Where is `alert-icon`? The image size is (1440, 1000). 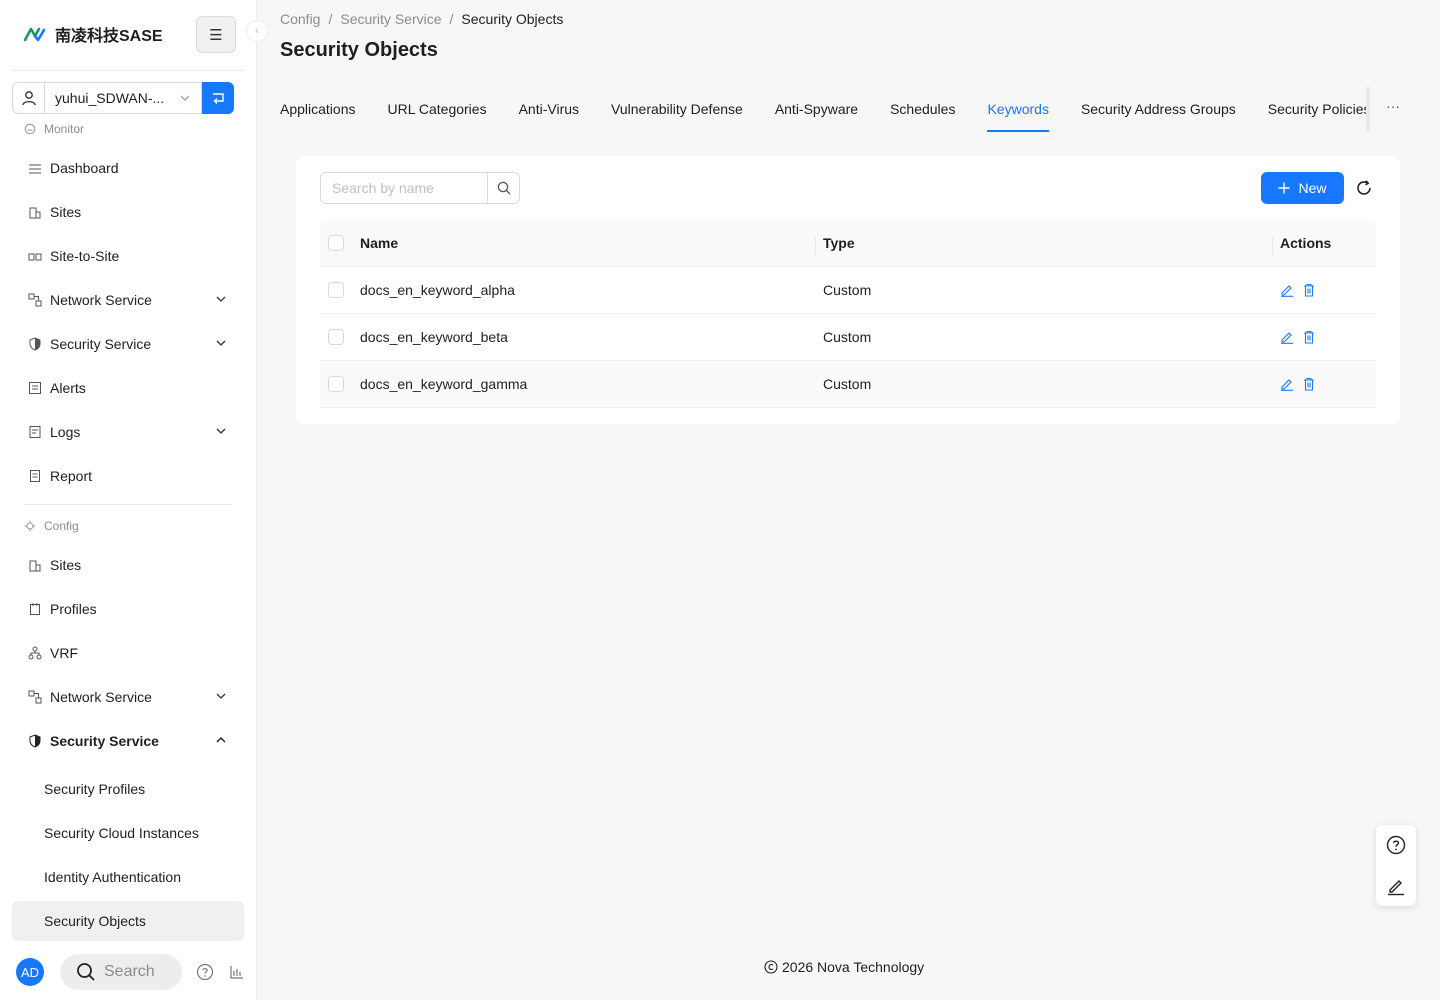
alert-icon is located at coordinates (35, 388).